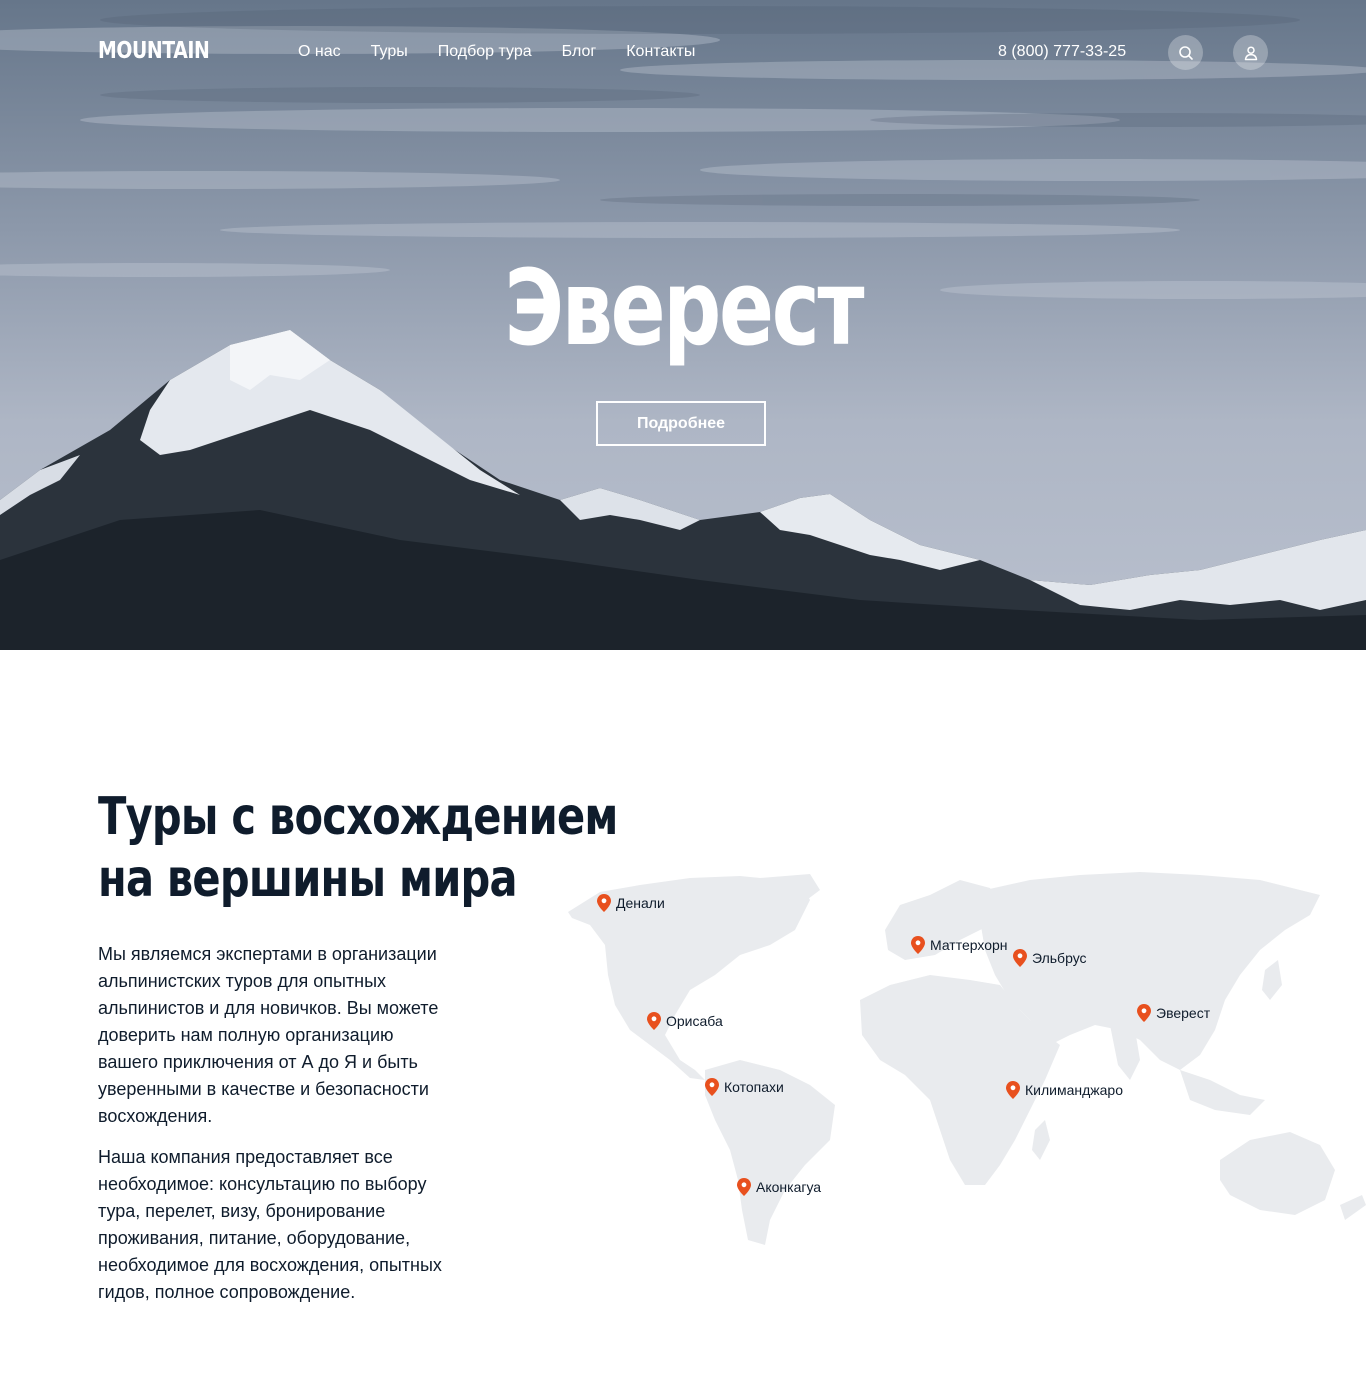 This screenshot has width=1366, height=1377. I want to click on menu-item-tour-selection: Подбор тура, so click(485, 52).